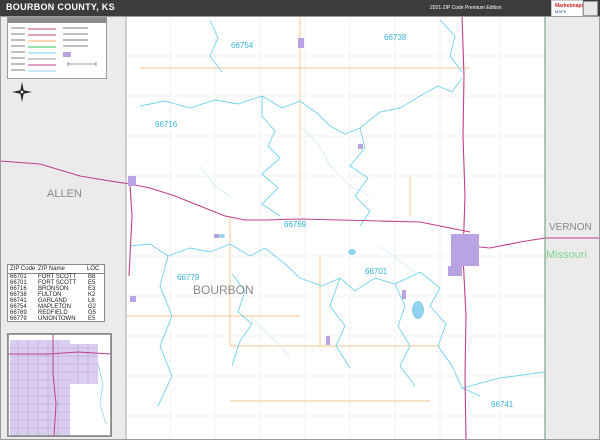 The image size is (600, 440). Describe the element at coordinates (395, 37) in the screenshot. I see `zip-label-66738: 66738` at that location.